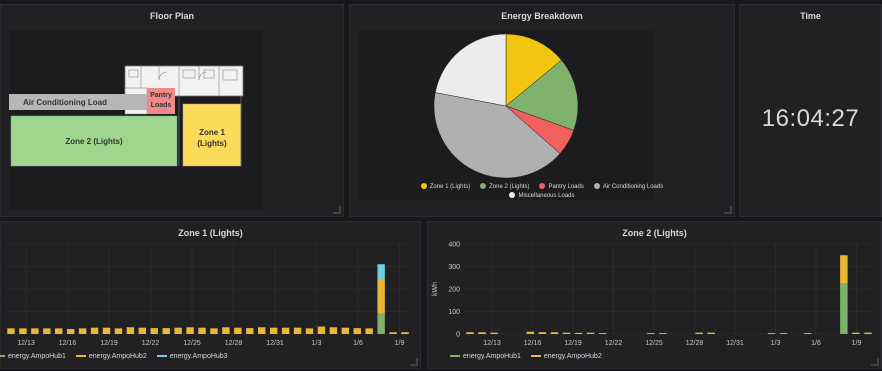 The image size is (882, 371). I want to click on y-tick-label: 100, so click(454, 312).